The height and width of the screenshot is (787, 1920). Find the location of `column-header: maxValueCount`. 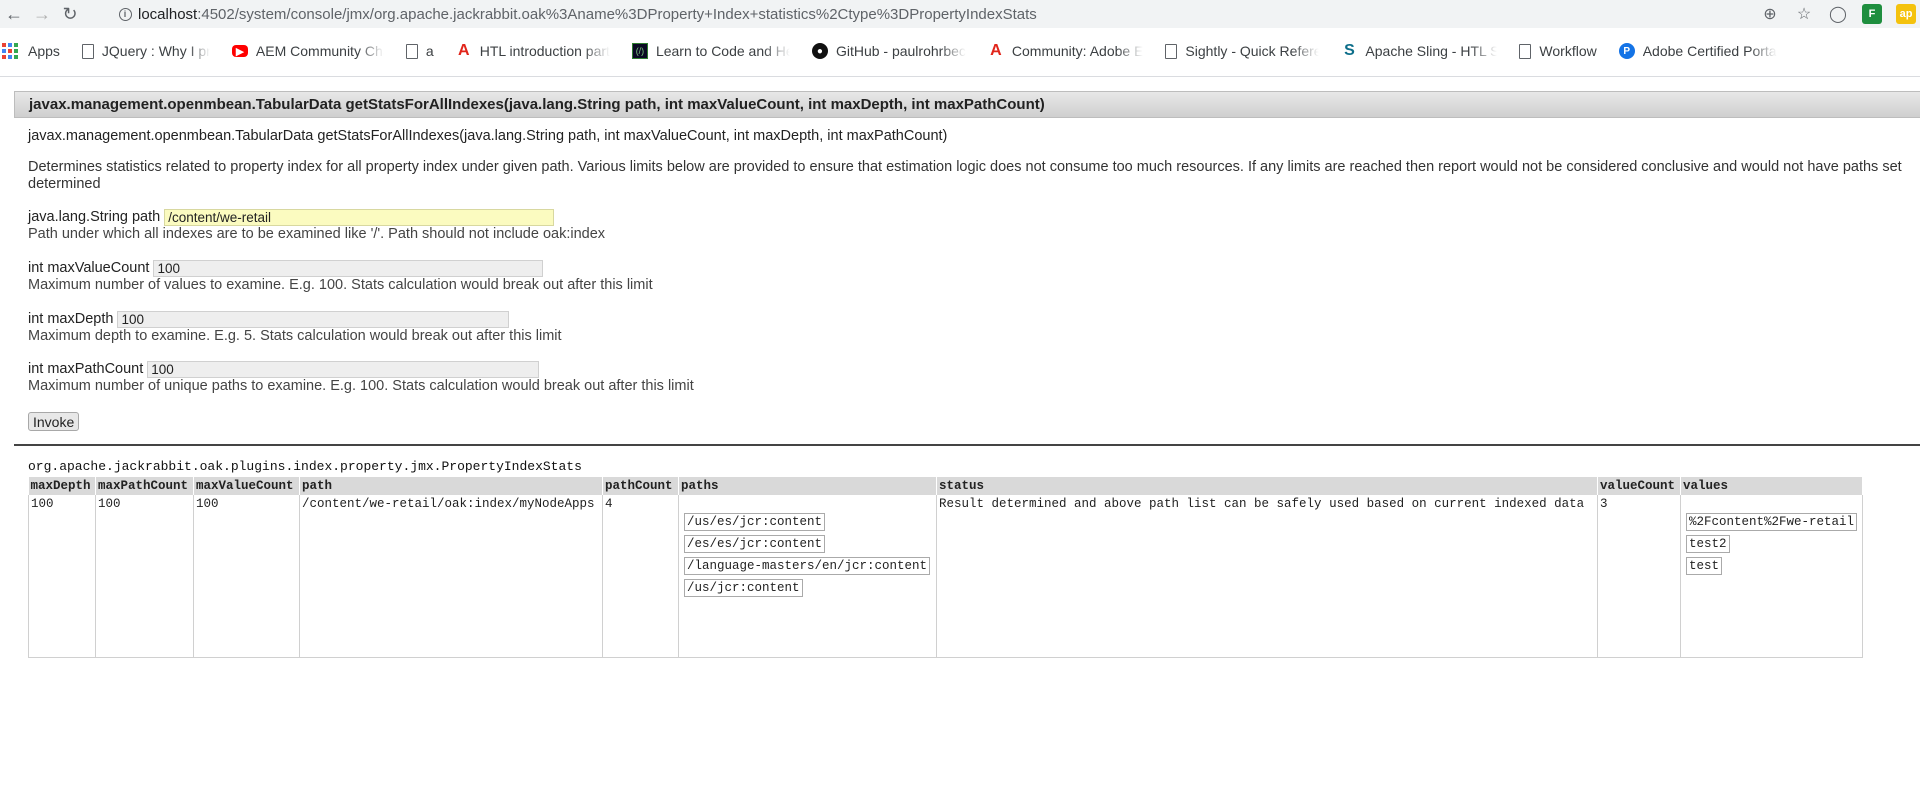

column-header: maxValueCount is located at coordinates (246, 486).